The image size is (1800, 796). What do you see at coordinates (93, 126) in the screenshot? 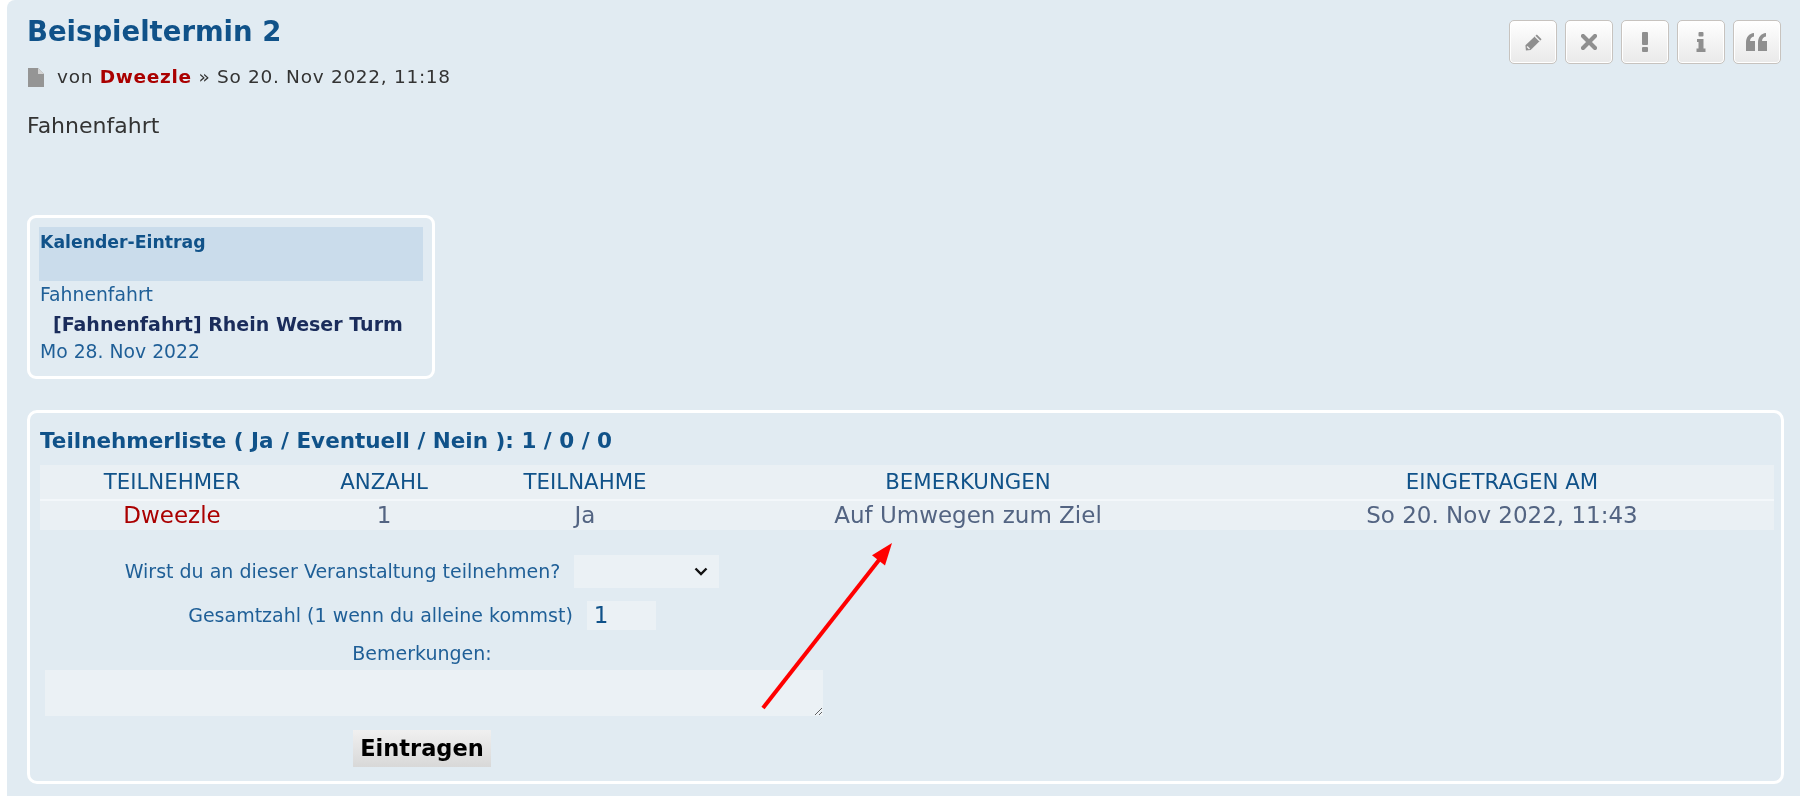
I see `post-text: Fahnenfahrt` at bounding box center [93, 126].